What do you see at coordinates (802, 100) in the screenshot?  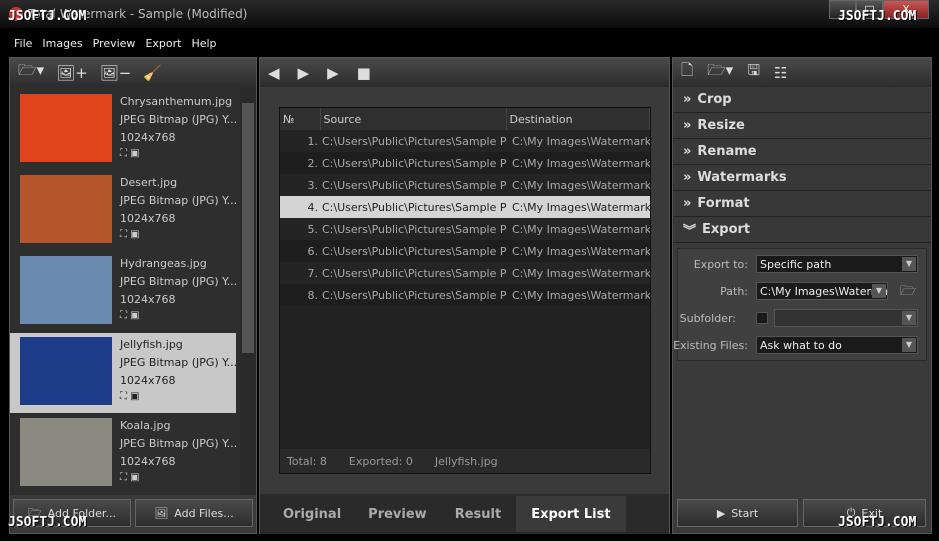 I see `section-crop: » Crop` at bounding box center [802, 100].